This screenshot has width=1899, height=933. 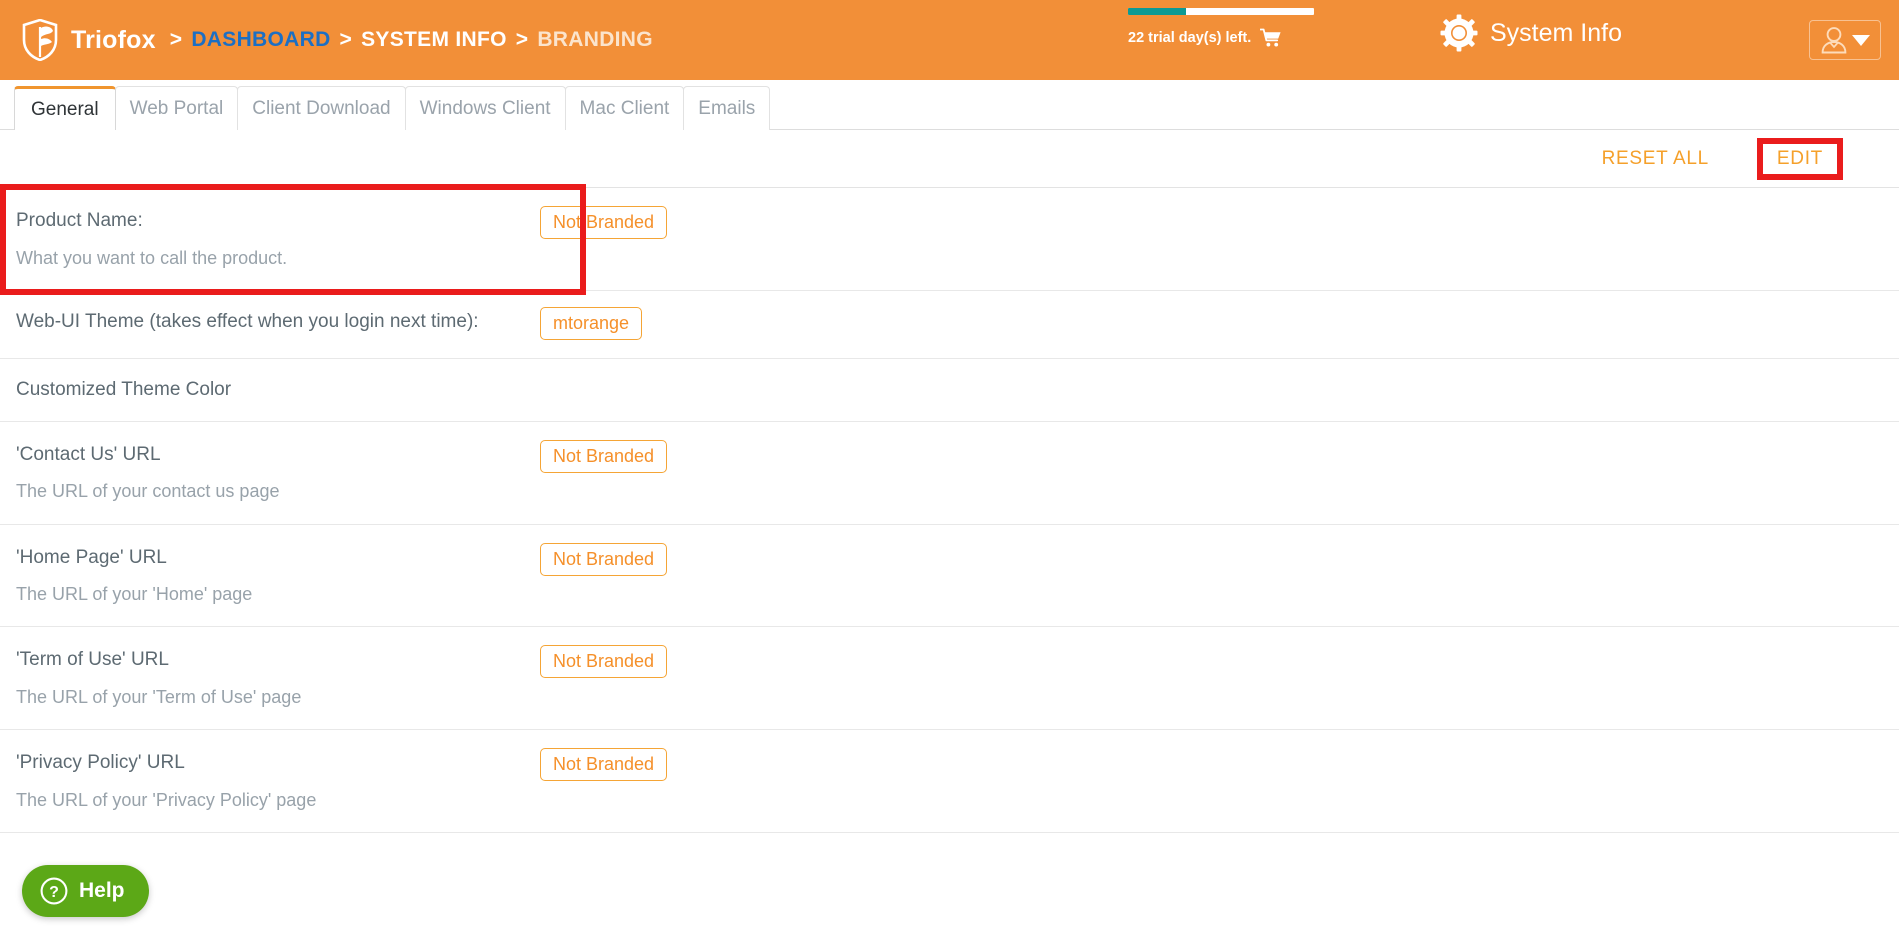 What do you see at coordinates (1655, 159) in the screenshot?
I see `reset-all-button: RESET ALL` at bounding box center [1655, 159].